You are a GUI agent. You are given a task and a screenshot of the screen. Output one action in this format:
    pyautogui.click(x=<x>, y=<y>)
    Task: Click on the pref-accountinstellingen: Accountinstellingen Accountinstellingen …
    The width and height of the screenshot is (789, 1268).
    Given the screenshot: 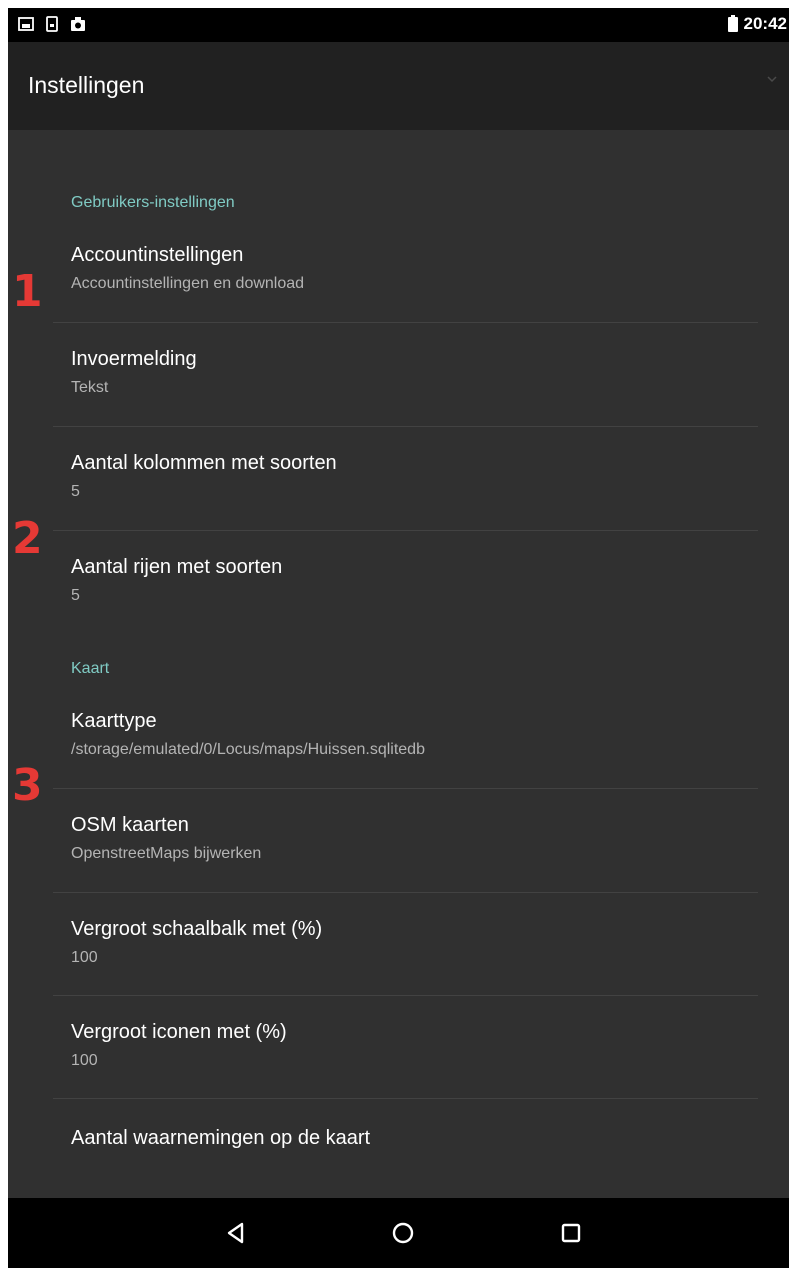 What is the action you would take?
    pyautogui.click(x=416, y=268)
    